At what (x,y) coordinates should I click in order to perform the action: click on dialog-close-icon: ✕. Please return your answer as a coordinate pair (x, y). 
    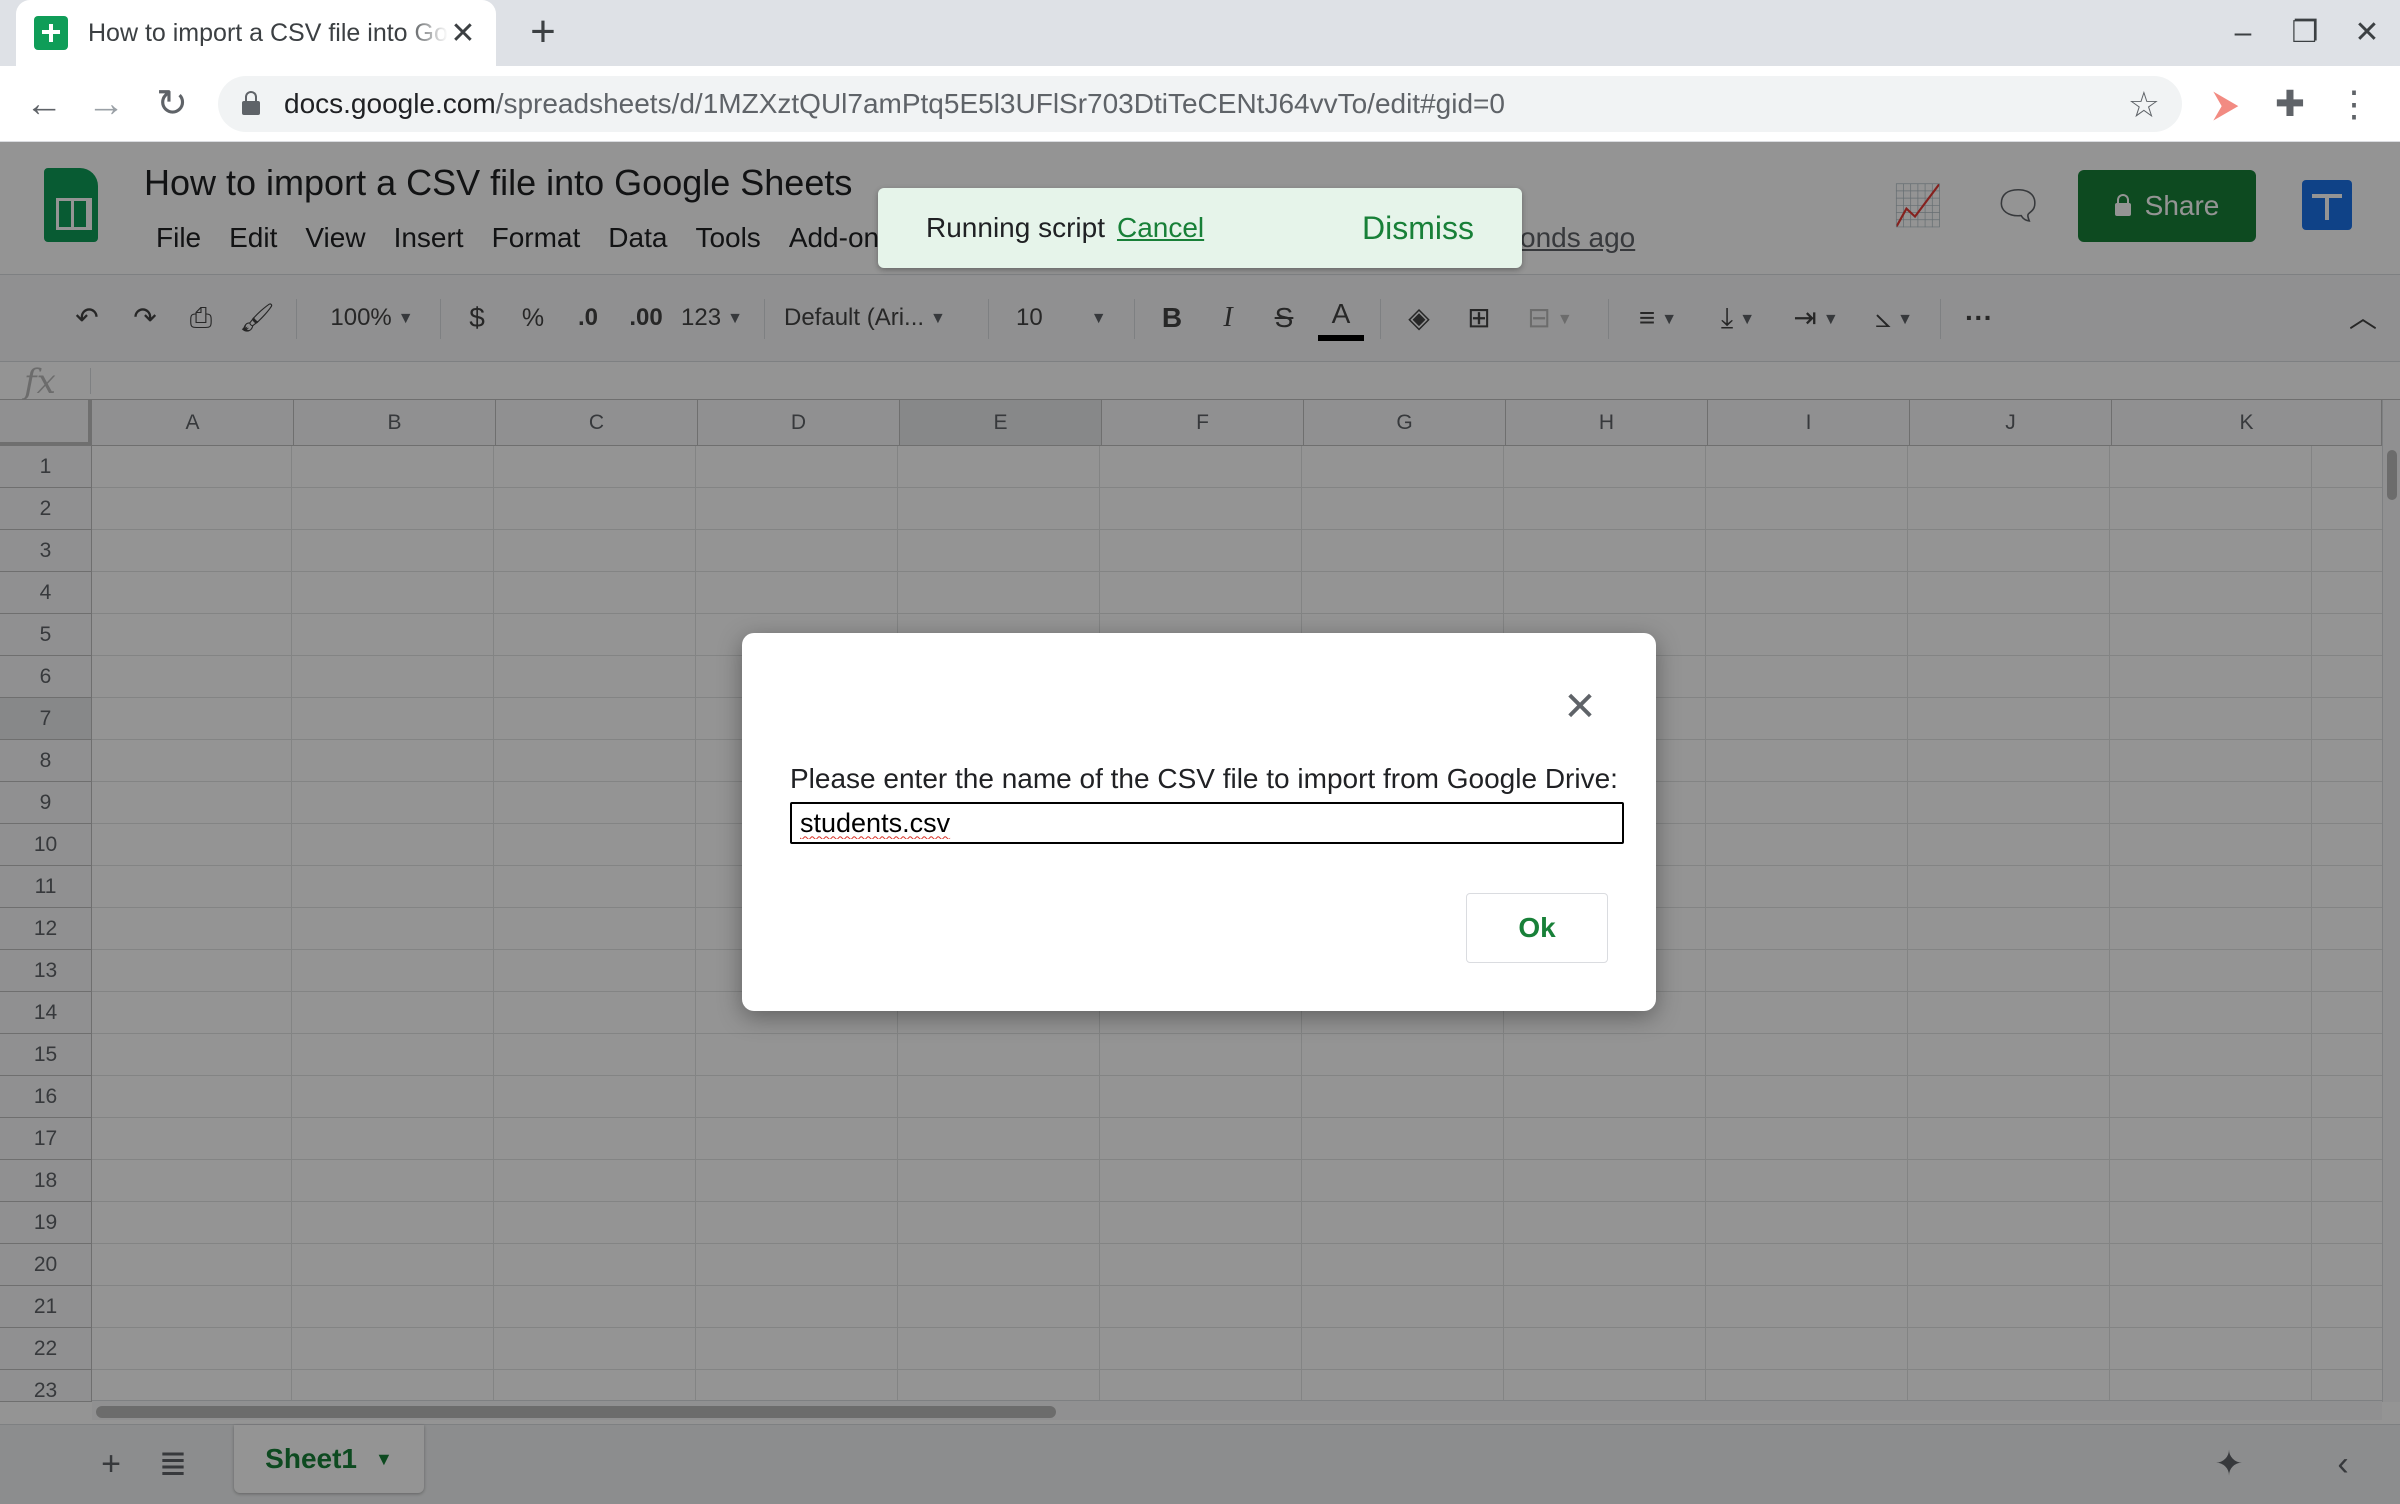
    Looking at the image, I should click on (1580, 707).